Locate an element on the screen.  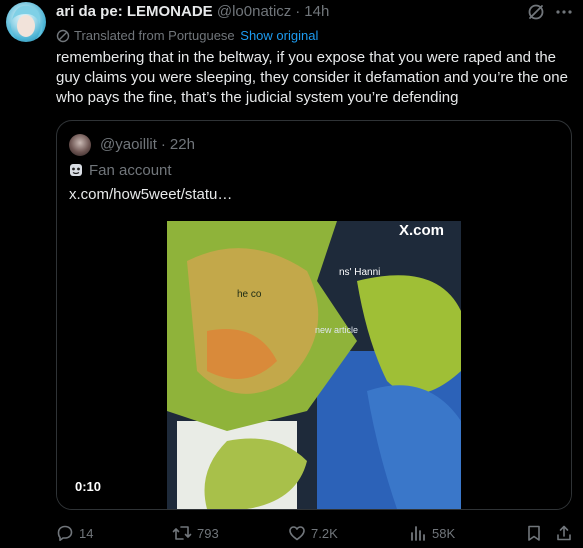
video-overlay-text: ns' Hanni is located at coordinates (360, 272).